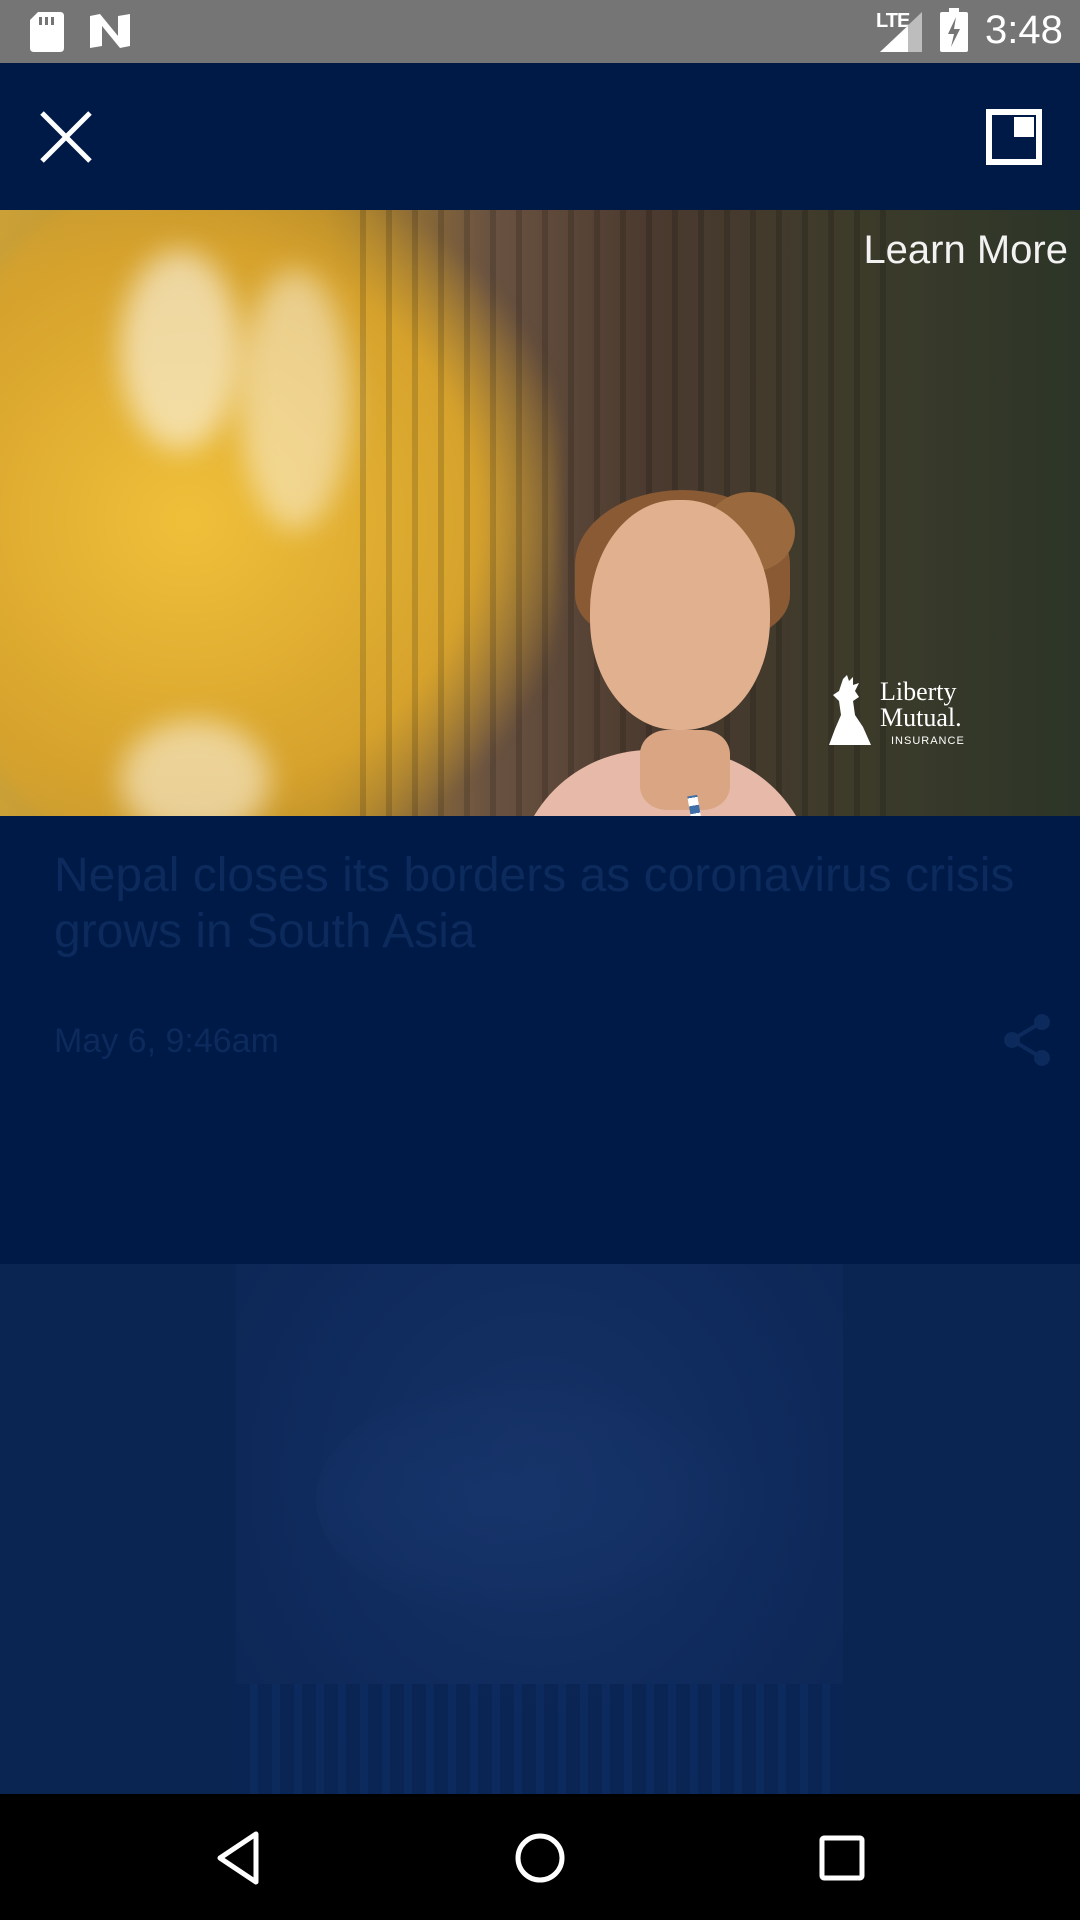 This screenshot has width=1080, height=1920. I want to click on back-triangle-icon, so click(240, 1858).